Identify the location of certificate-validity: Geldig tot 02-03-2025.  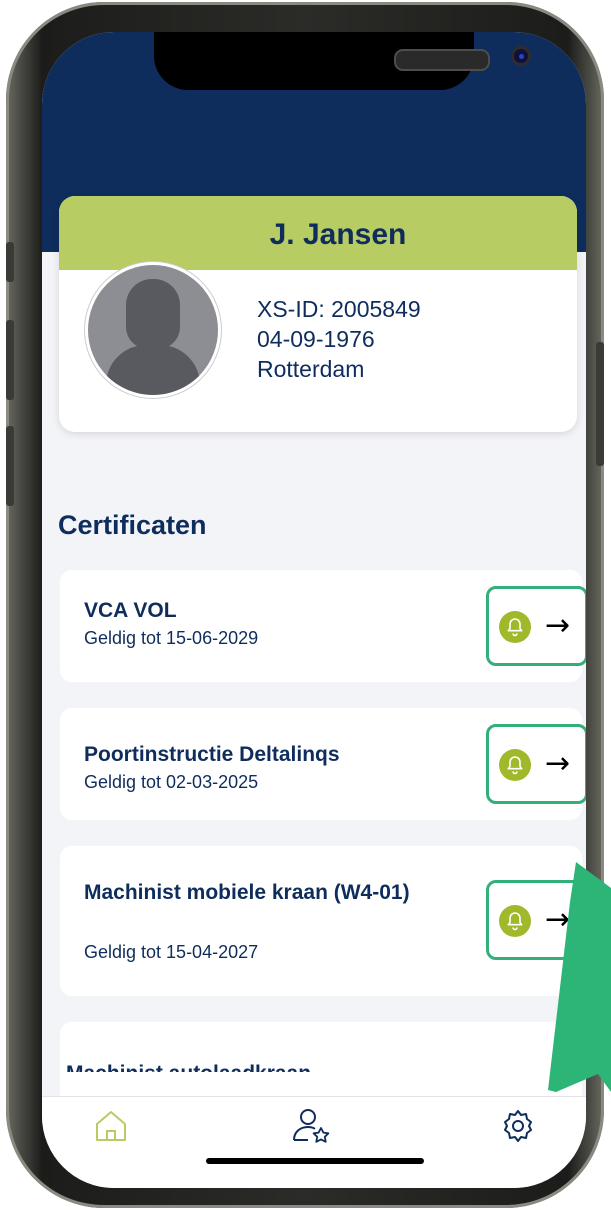
(171, 782).